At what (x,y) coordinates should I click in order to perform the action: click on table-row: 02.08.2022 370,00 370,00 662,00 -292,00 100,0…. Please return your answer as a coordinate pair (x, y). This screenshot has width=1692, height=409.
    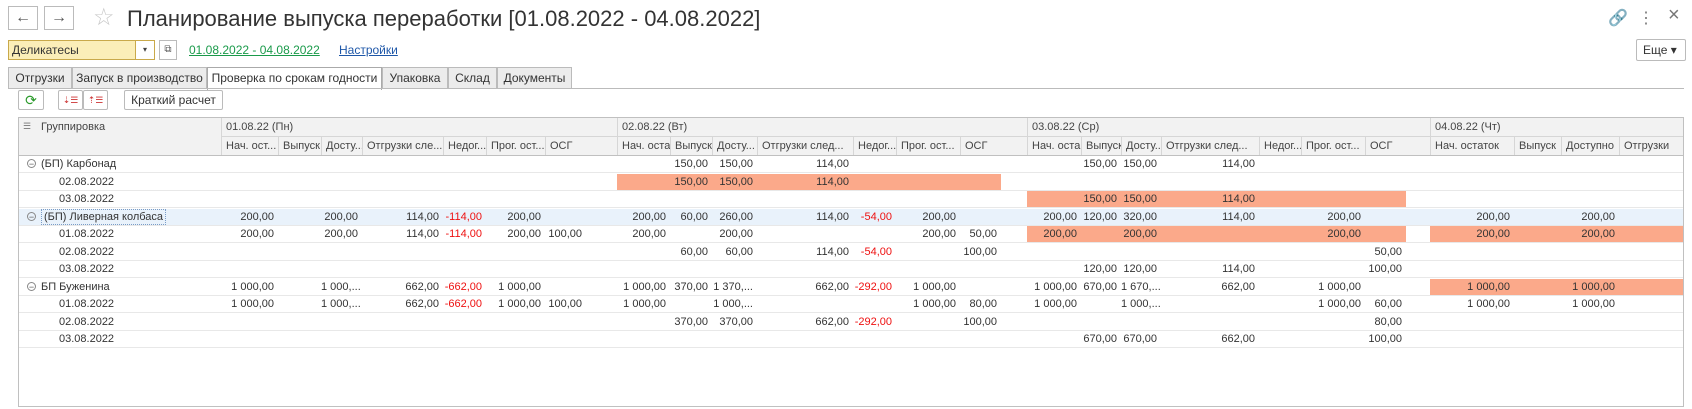
    Looking at the image, I should click on (851, 322).